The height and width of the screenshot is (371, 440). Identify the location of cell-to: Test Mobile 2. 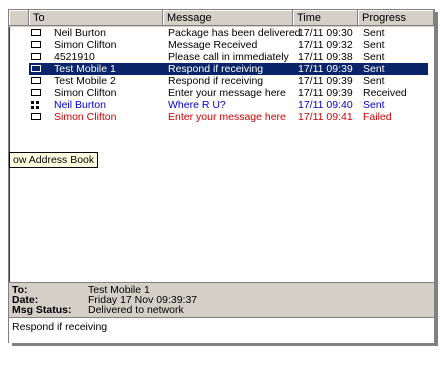
(85, 81).